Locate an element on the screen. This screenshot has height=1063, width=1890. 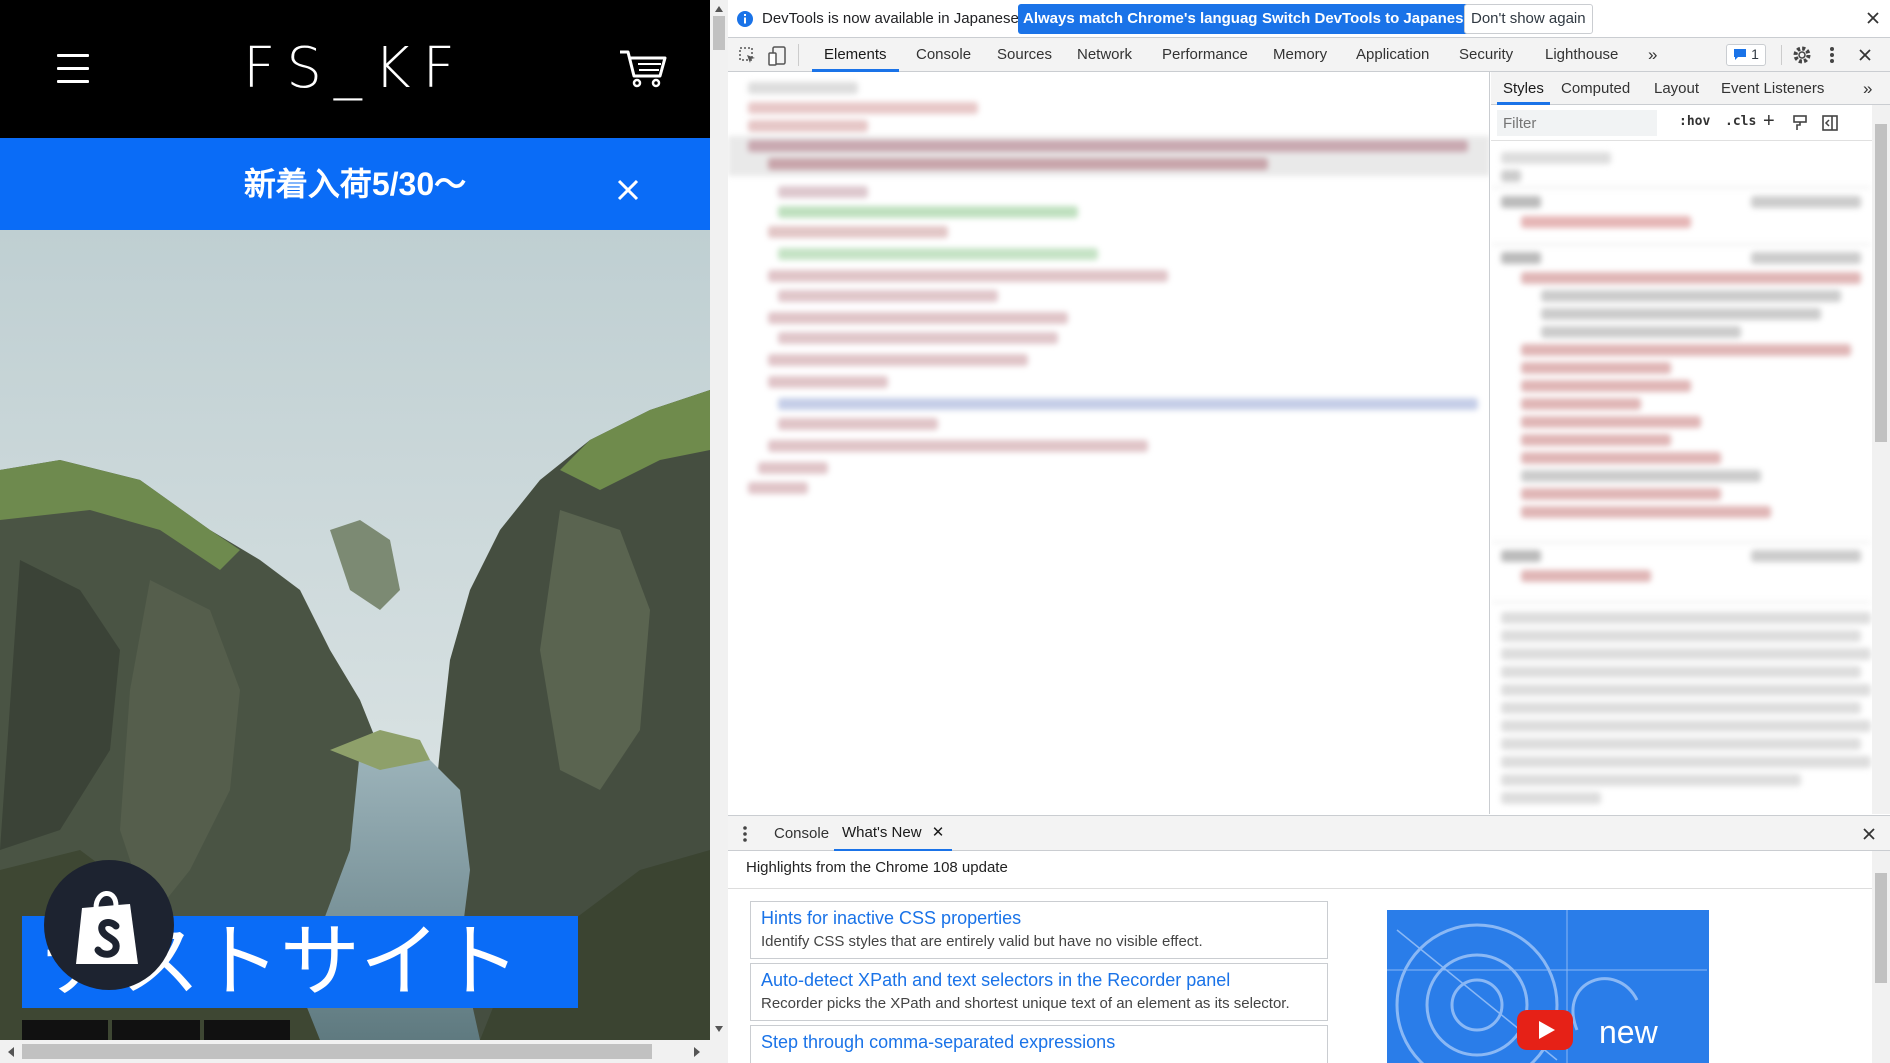
scroll-down-icon is located at coordinates (719, 1029).